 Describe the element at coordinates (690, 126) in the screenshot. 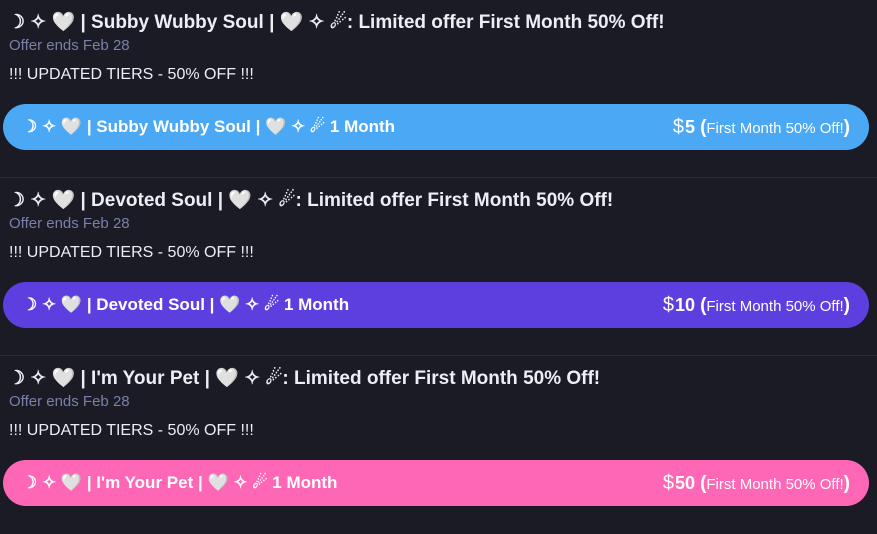

I see `price-value: 5` at that location.